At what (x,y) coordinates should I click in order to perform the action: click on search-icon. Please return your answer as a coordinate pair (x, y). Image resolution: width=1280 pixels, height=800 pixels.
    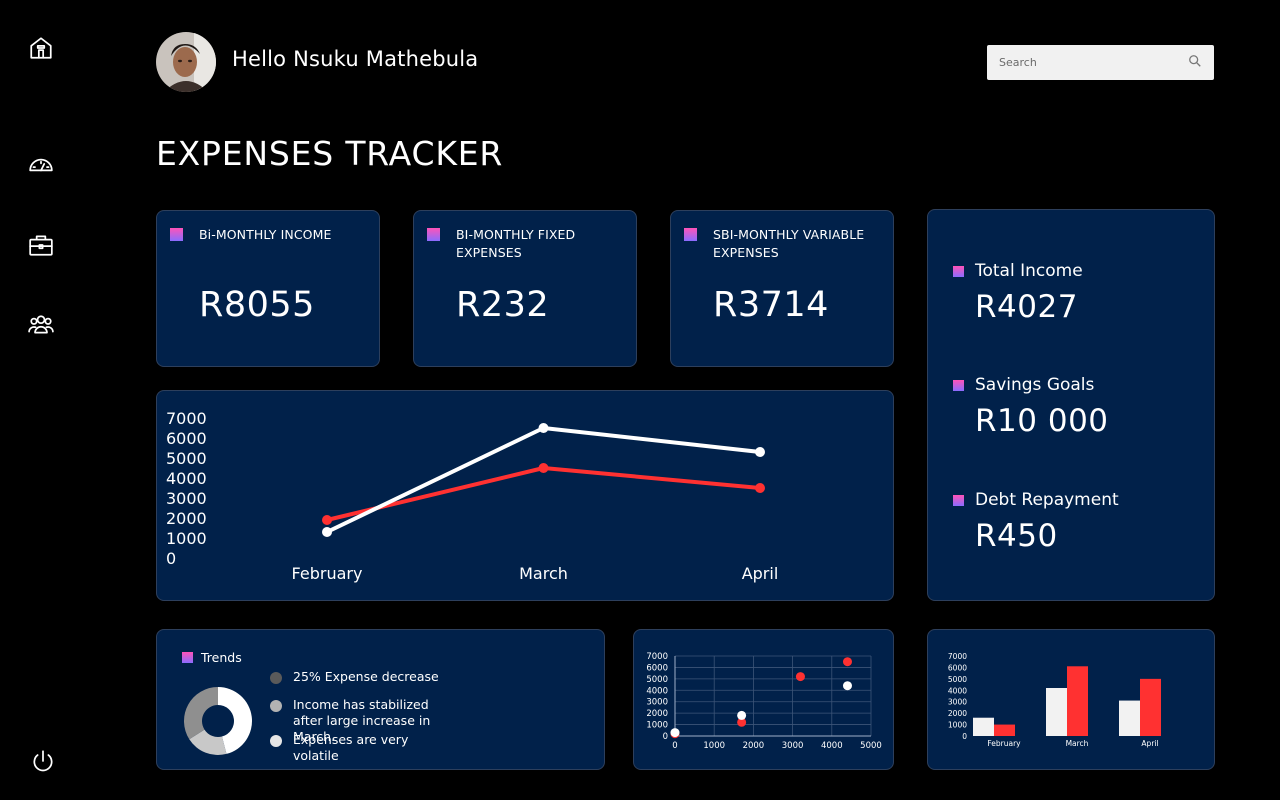
    Looking at the image, I should click on (1195, 62).